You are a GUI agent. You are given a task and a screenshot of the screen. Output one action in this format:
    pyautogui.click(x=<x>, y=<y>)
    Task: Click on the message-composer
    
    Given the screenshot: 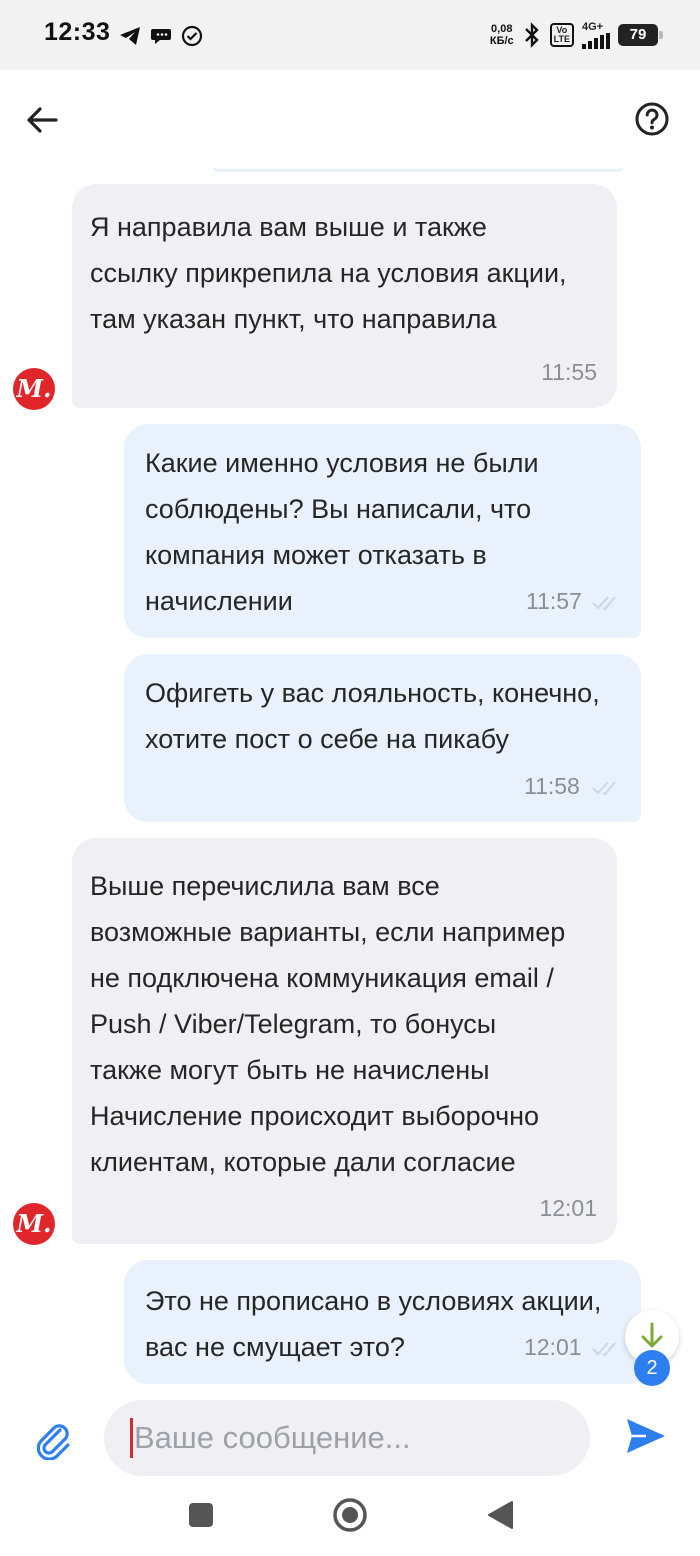 What is the action you would take?
    pyautogui.click(x=350, y=1438)
    